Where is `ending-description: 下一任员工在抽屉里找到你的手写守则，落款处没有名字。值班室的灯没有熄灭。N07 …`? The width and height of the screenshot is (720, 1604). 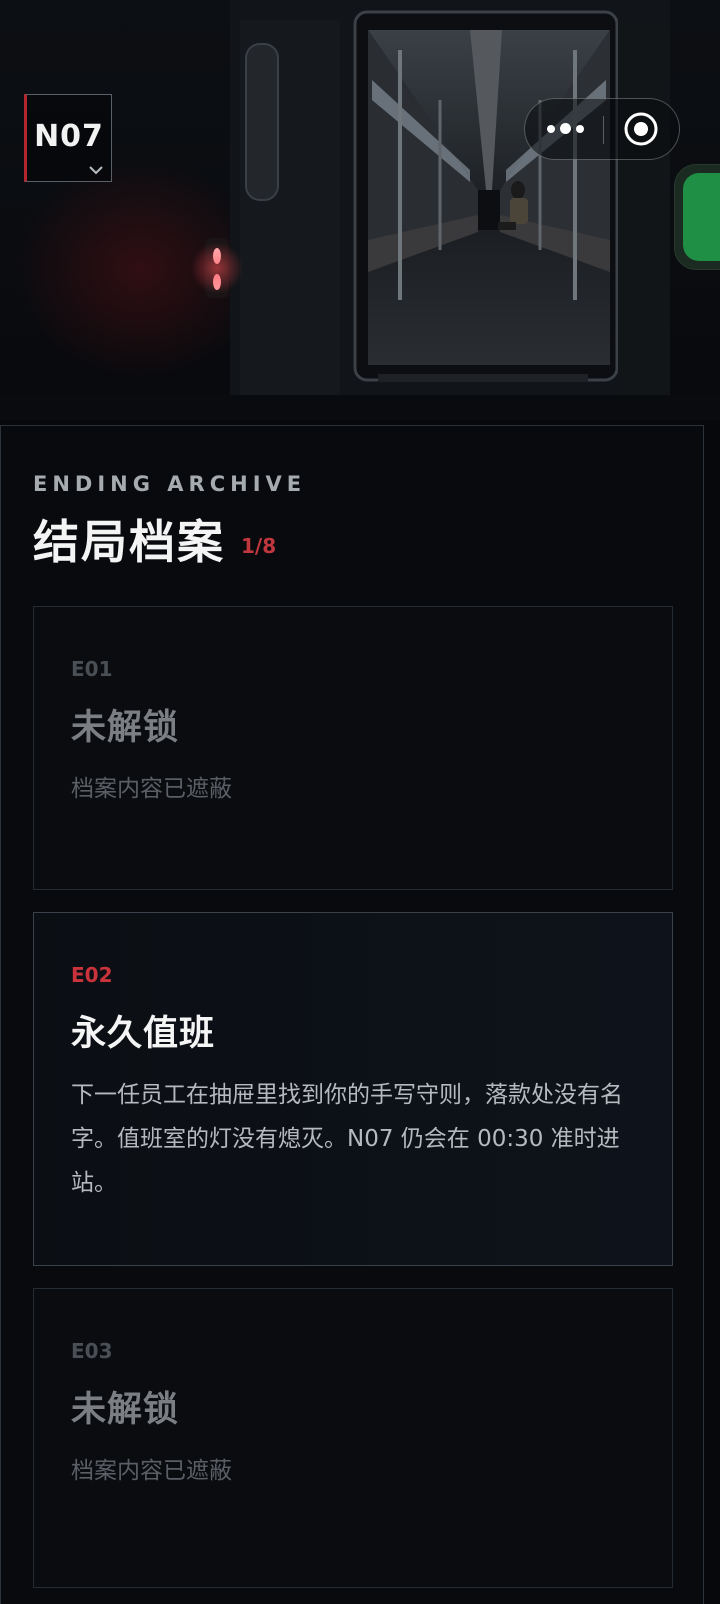 ending-description: 下一任员工在抽屉里找到你的手写守则，落款处没有名字。值班室的灯没有熄灭。N07 … is located at coordinates (347, 1139).